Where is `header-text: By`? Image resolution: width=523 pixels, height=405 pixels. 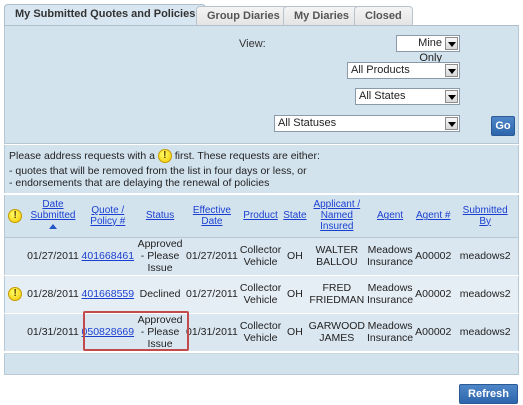 header-text: By is located at coordinates (485, 221).